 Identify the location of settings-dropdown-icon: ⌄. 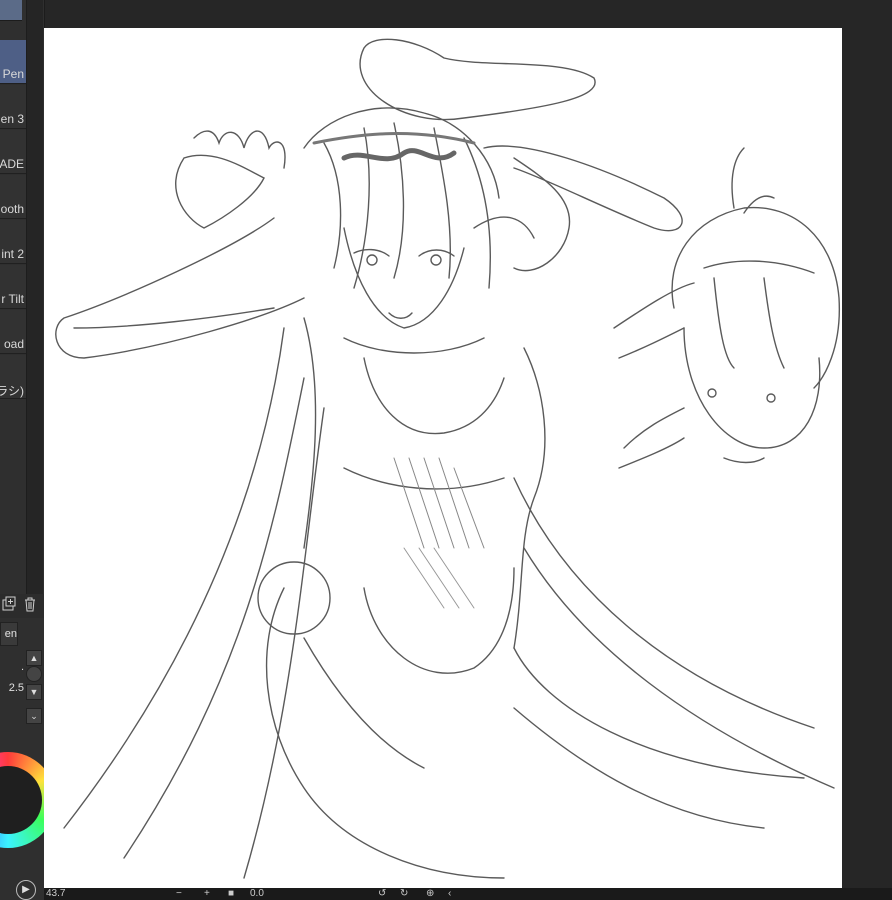
(34, 716).